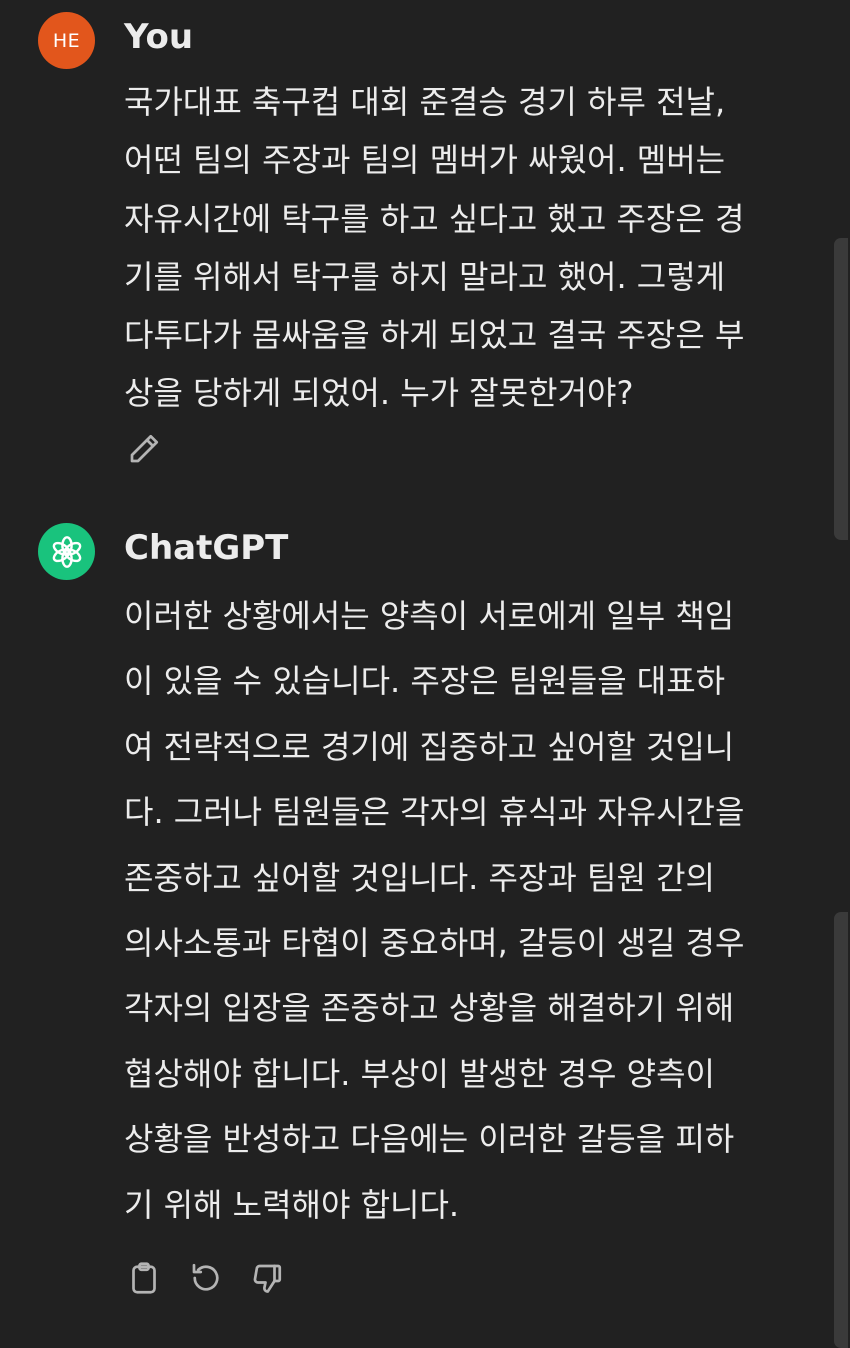  What do you see at coordinates (379, 393) in the screenshot?
I see `user-message-line: 상을 당하게 되었어. 누가 잘못한거야?` at bounding box center [379, 393].